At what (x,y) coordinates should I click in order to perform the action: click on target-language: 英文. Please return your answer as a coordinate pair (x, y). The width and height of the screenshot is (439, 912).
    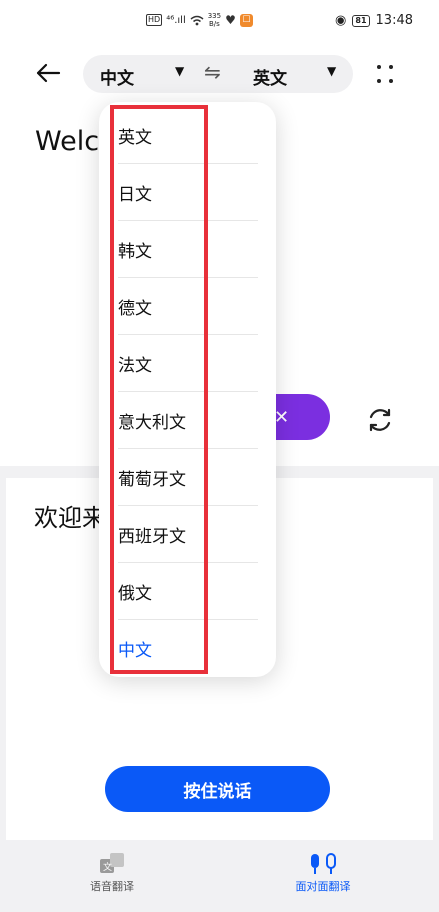
    Looking at the image, I should click on (270, 76).